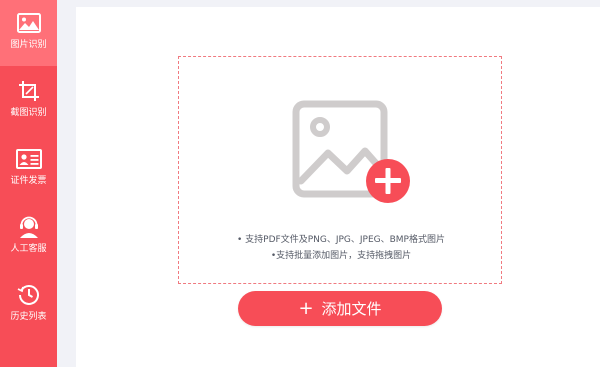  Describe the element at coordinates (28, 45) in the screenshot. I see `sidebar-item-label: 图片识别` at that location.